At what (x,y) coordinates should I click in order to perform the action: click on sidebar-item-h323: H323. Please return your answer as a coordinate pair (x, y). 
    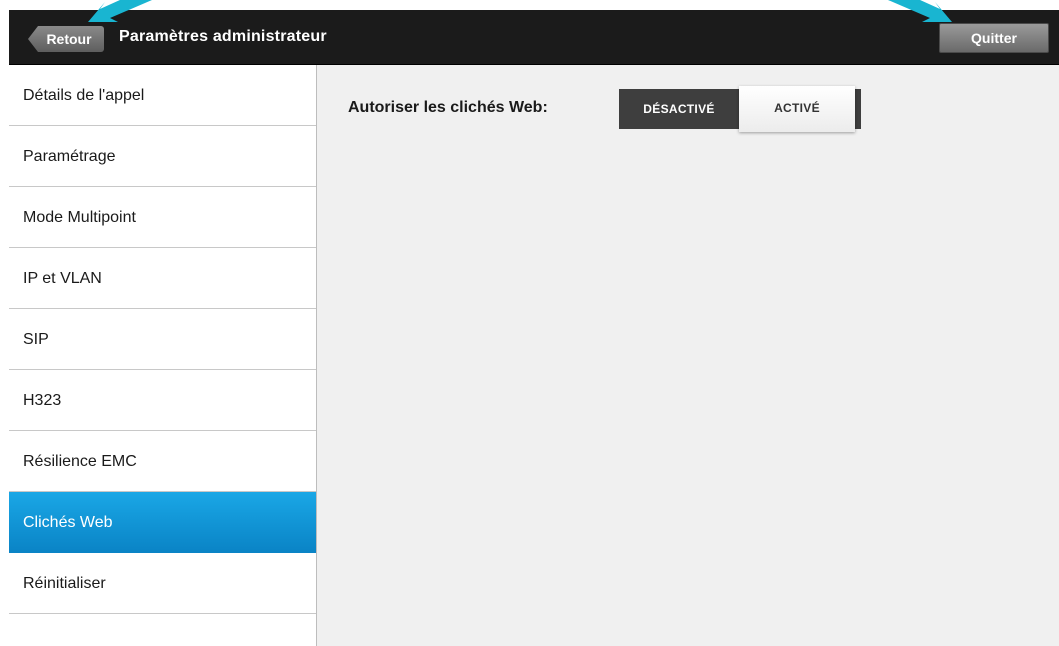
    Looking at the image, I should click on (162, 400).